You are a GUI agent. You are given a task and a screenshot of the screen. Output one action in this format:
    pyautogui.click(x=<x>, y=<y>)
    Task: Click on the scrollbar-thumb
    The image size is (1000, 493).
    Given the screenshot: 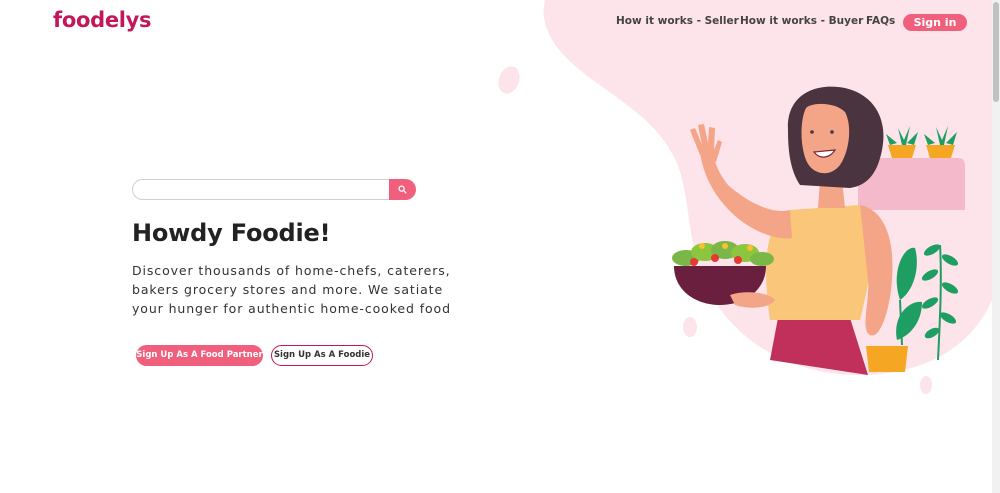 What is the action you would take?
    pyautogui.click(x=996, y=52)
    